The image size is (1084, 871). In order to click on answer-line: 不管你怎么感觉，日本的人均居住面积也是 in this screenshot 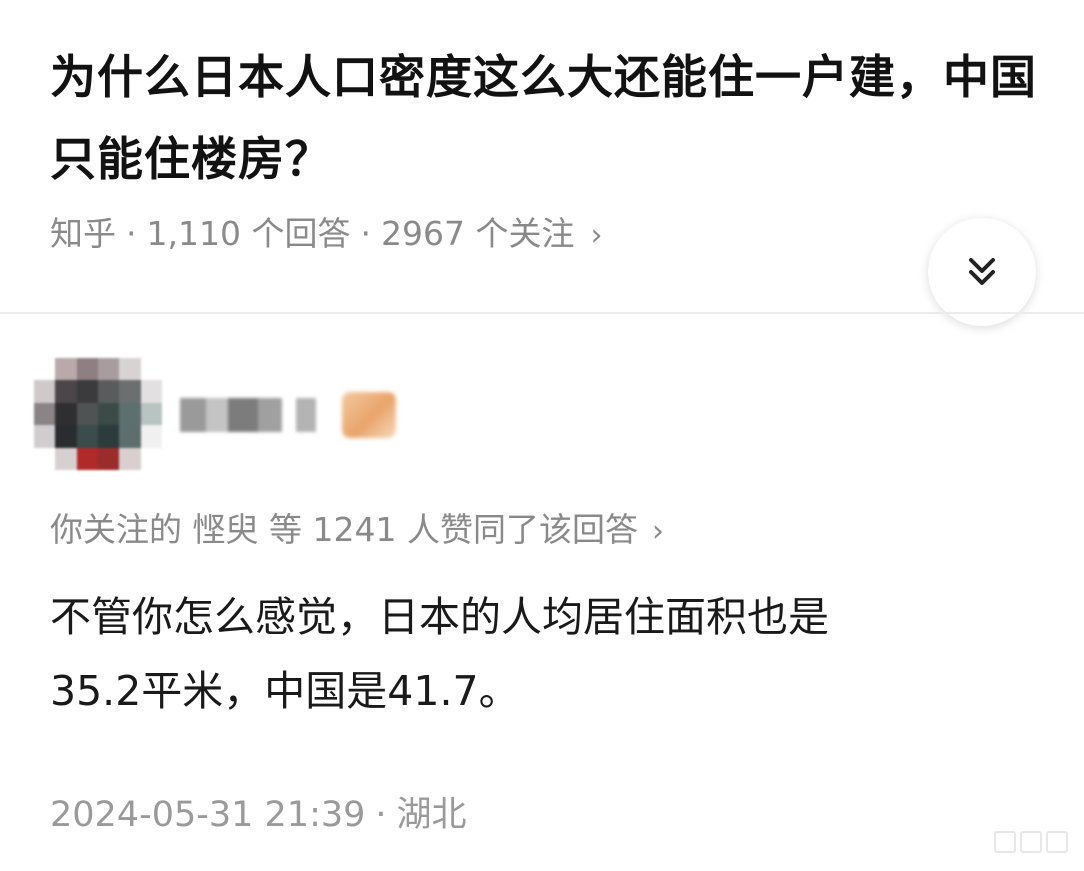, I will do `click(439, 617)`.